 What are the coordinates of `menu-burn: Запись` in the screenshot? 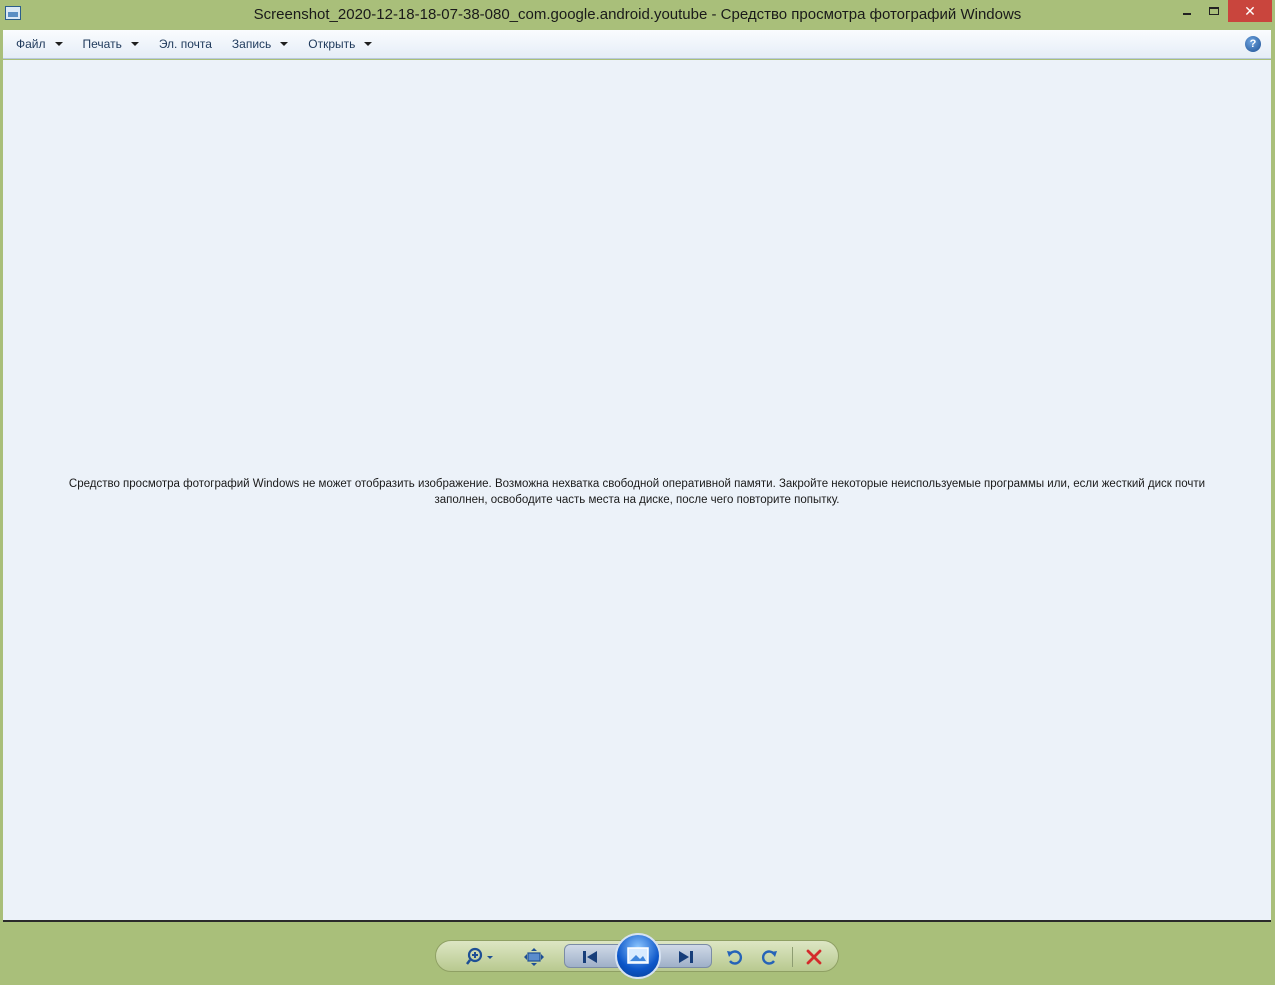 It's located at (257, 44).